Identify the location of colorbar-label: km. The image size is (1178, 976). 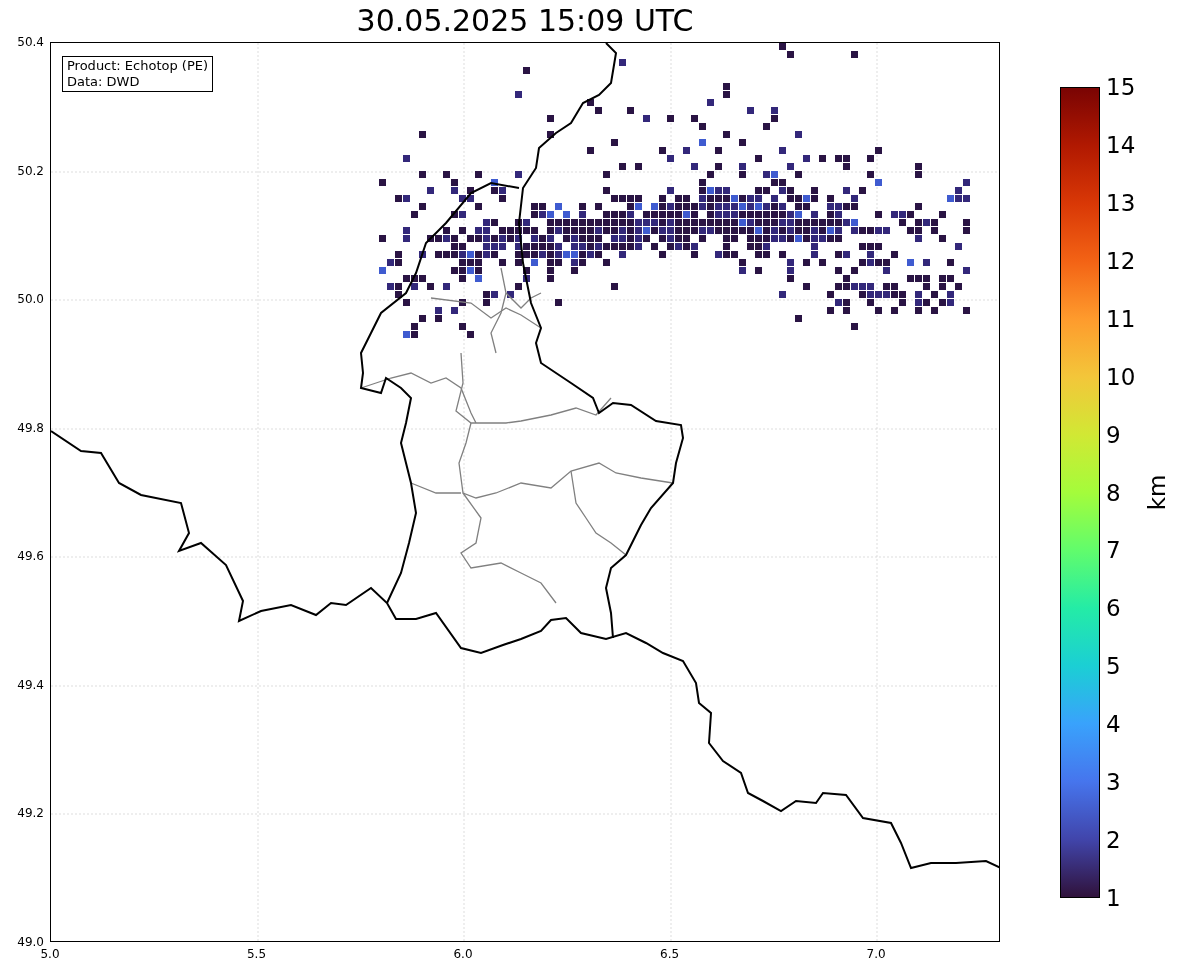
(1158, 492).